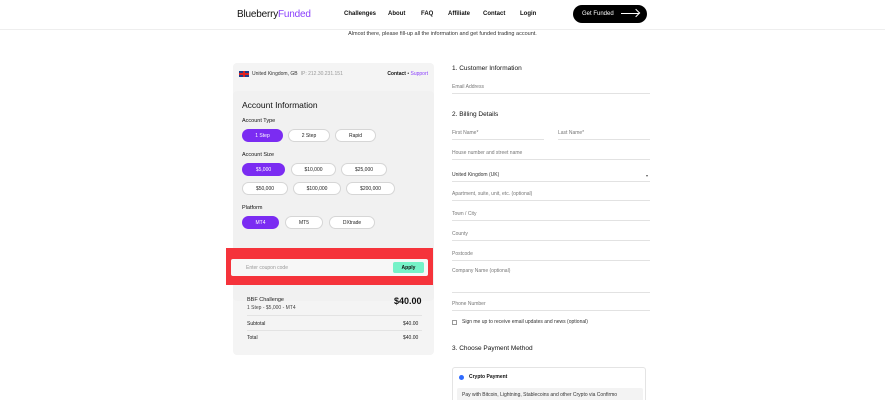  What do you see at coordinates (360, 14) in the screenshot?
I see `nav-challenges: Challenges` at bounding box center [360, 14].